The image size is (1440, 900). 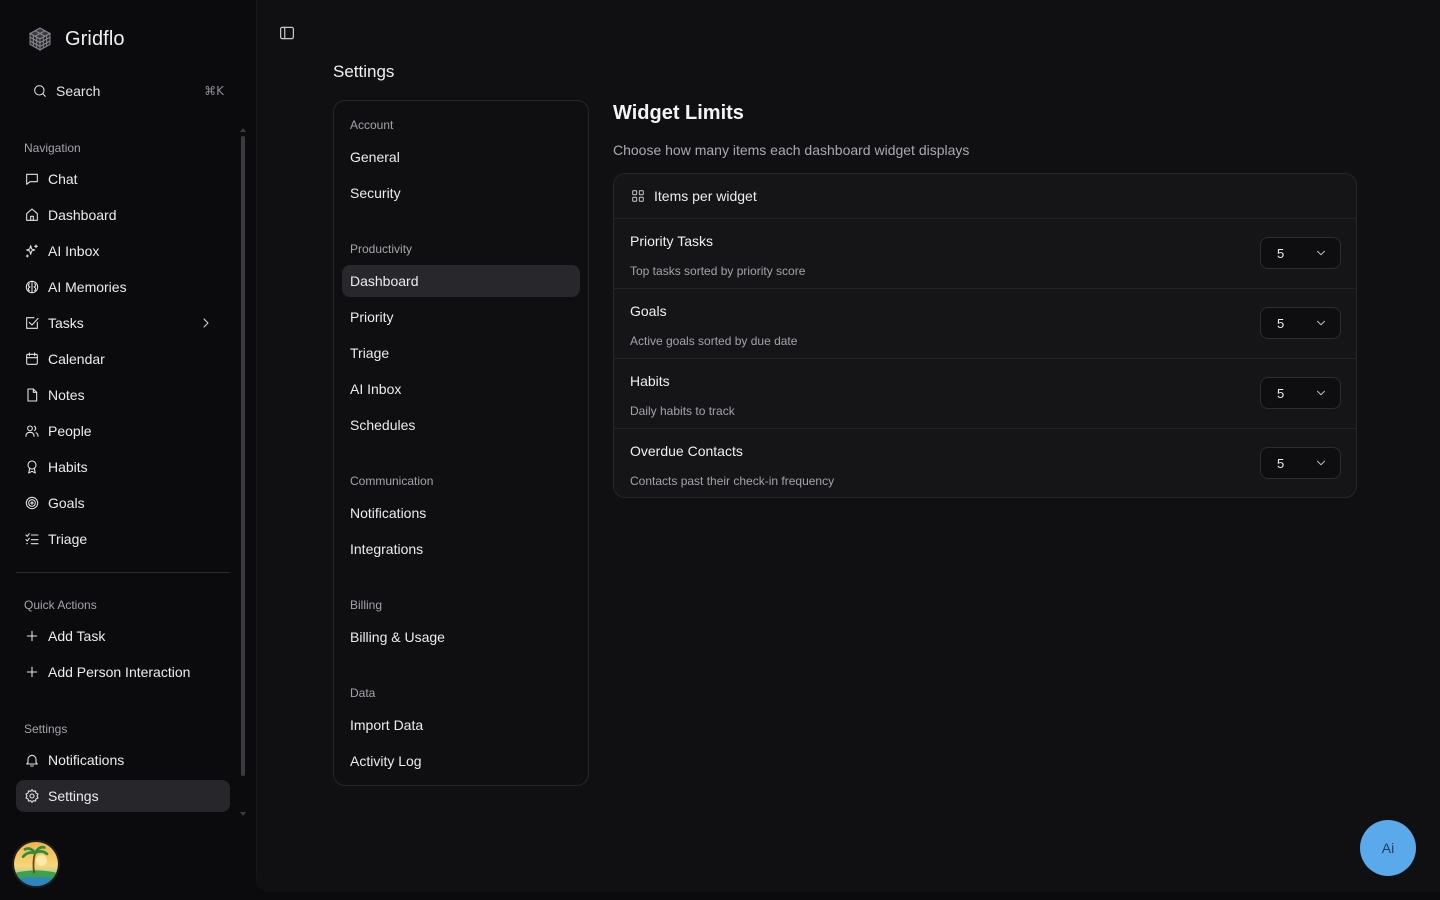 What do you see at coordinates (123, 539) in the screenshot?
I see `sidebar-item-triage: Triage` at bounding box center [123, 539].